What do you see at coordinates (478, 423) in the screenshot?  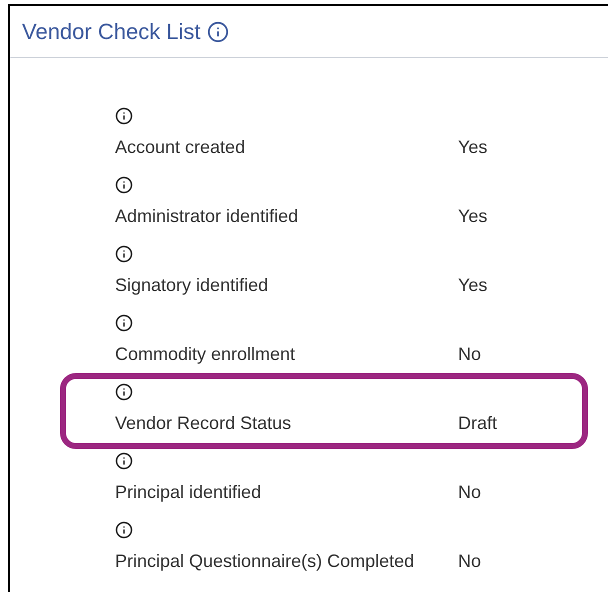 I see `item-value: Draft` at bounding box center [478, 423].